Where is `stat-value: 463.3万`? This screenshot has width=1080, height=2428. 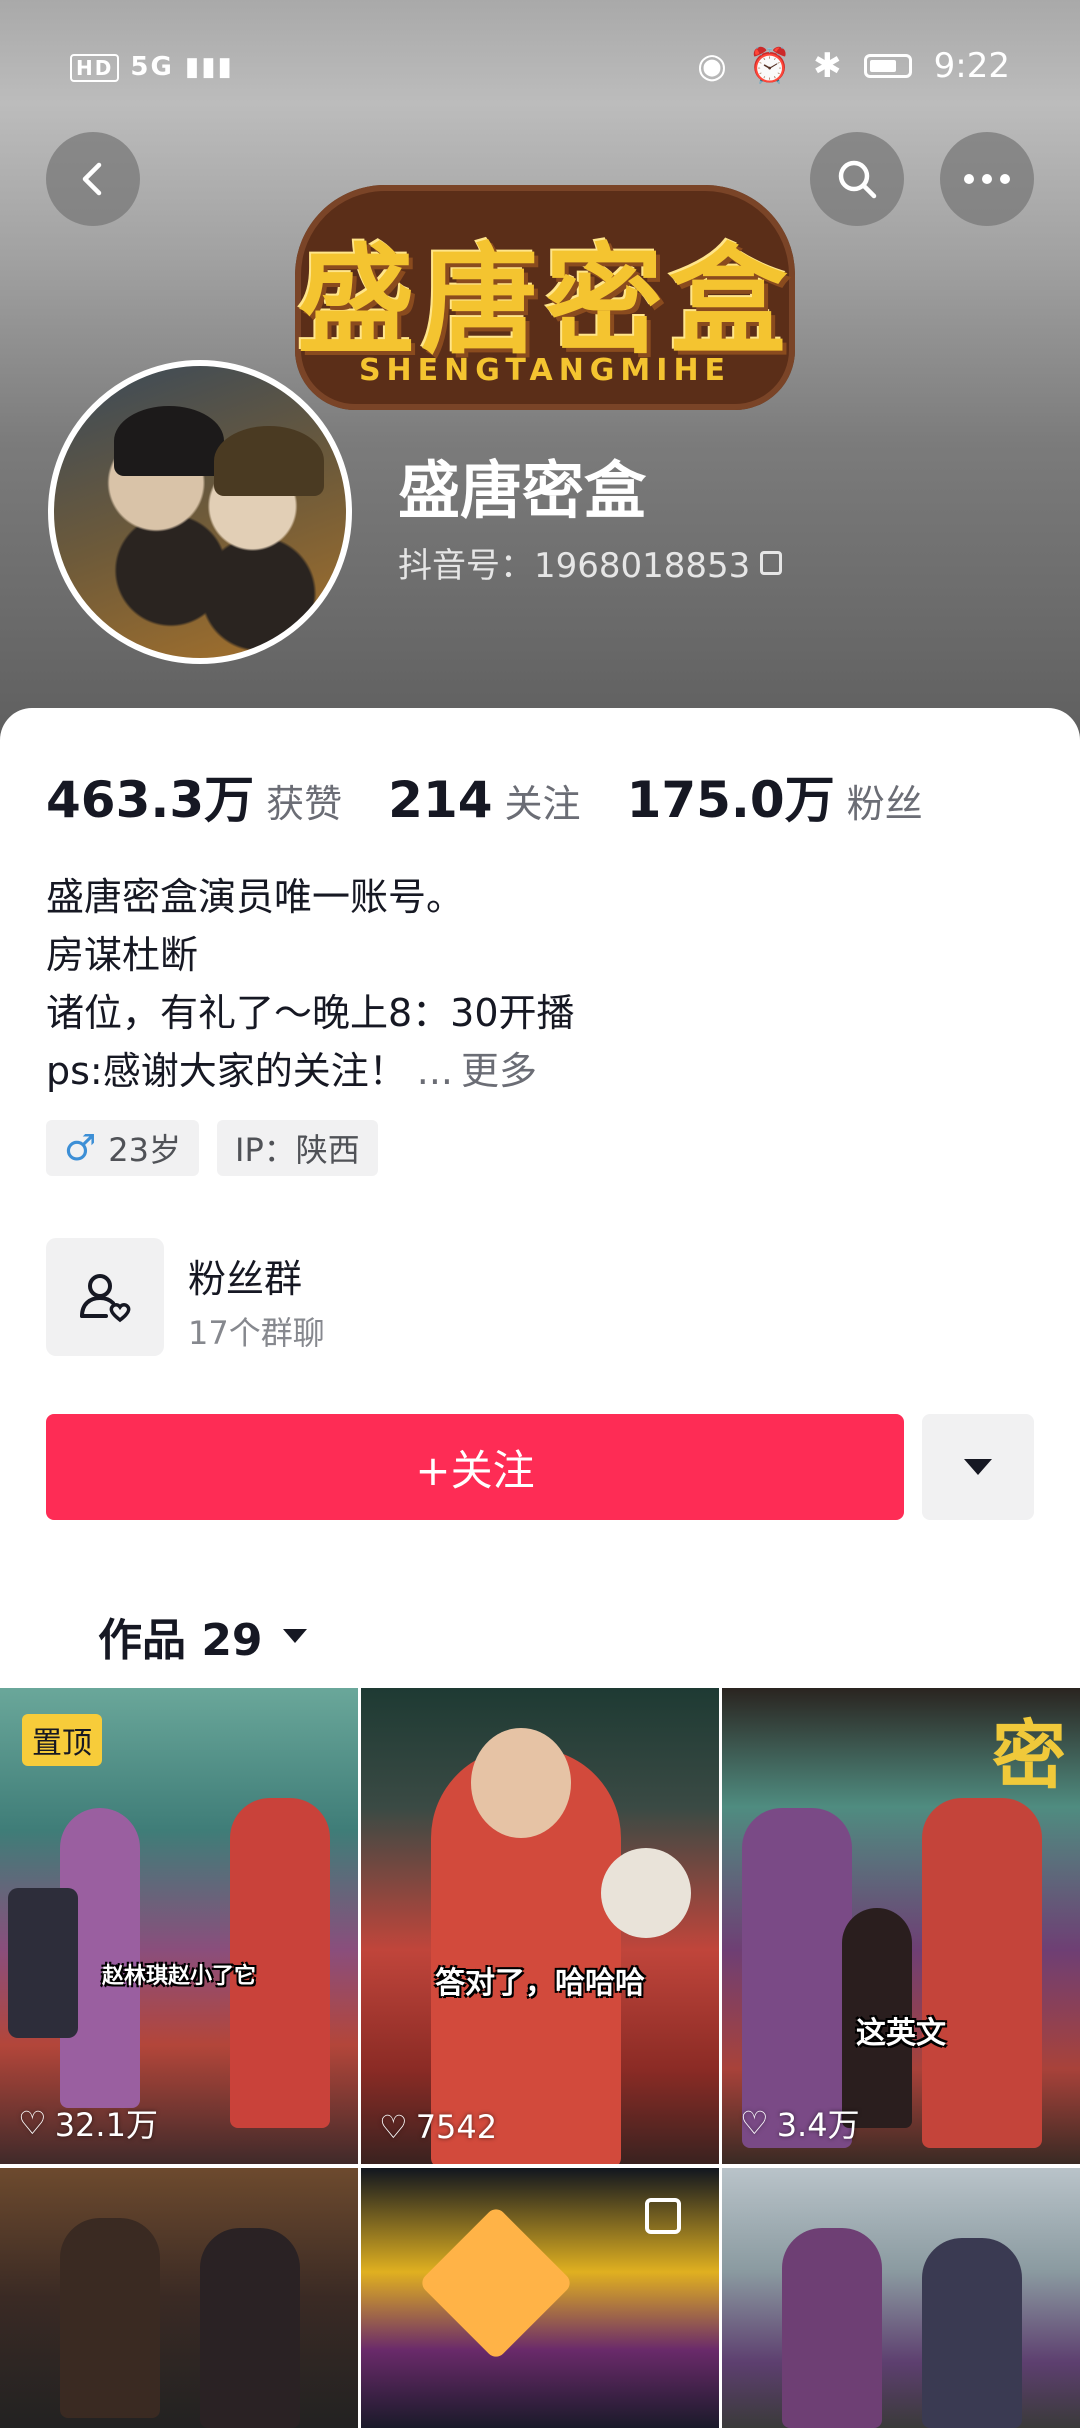
stat-value: 463.3万 is located at coordinates (150, 800).